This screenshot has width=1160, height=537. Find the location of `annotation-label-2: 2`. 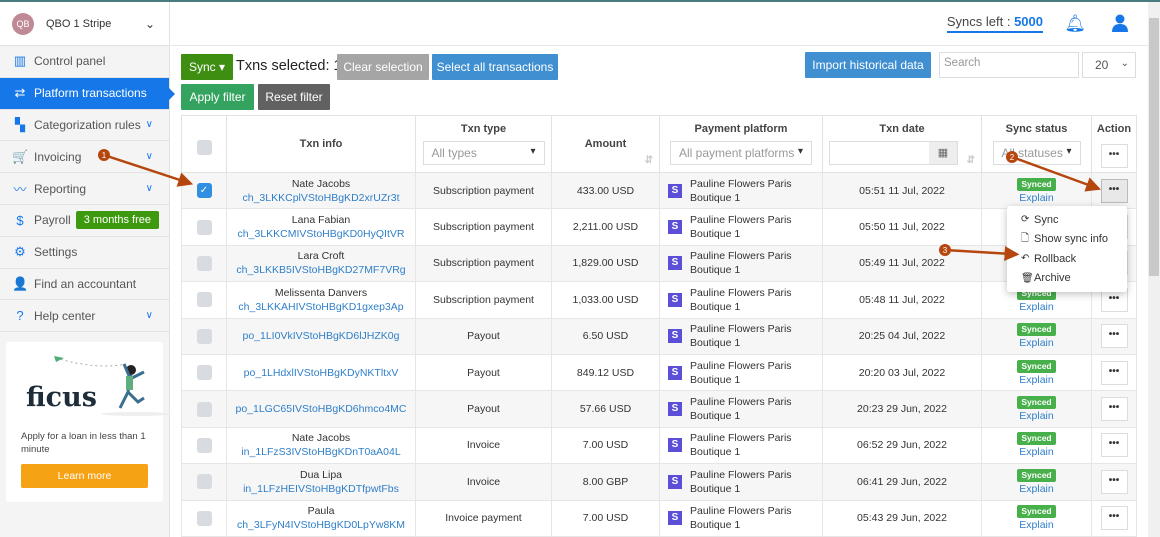

annotation-label-2: 2 is located at coordinates (1012, 157).